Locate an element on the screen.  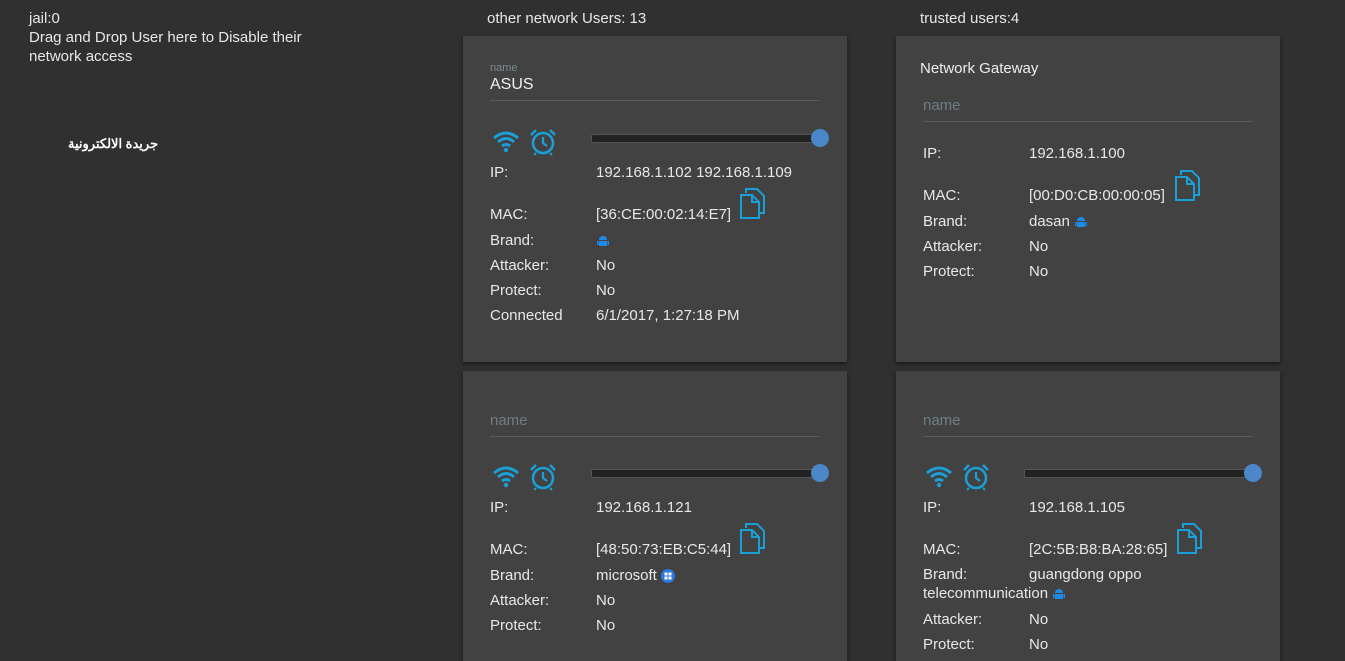
ip-row: IP: 192.168.1.102 192.168.1.109 is located at coordinates (641, 172).